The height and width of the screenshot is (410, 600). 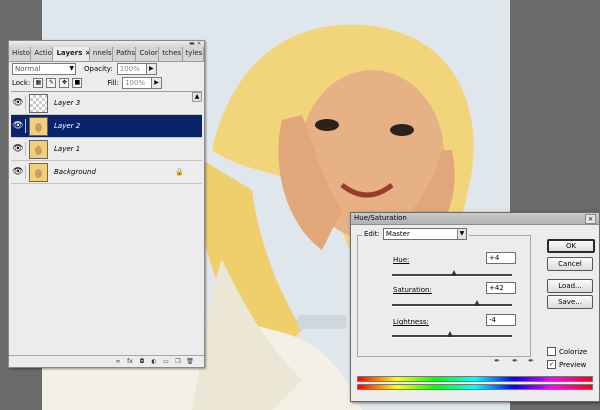 I want to click on layer-name: Layer 3, so click(x=67, y=103).